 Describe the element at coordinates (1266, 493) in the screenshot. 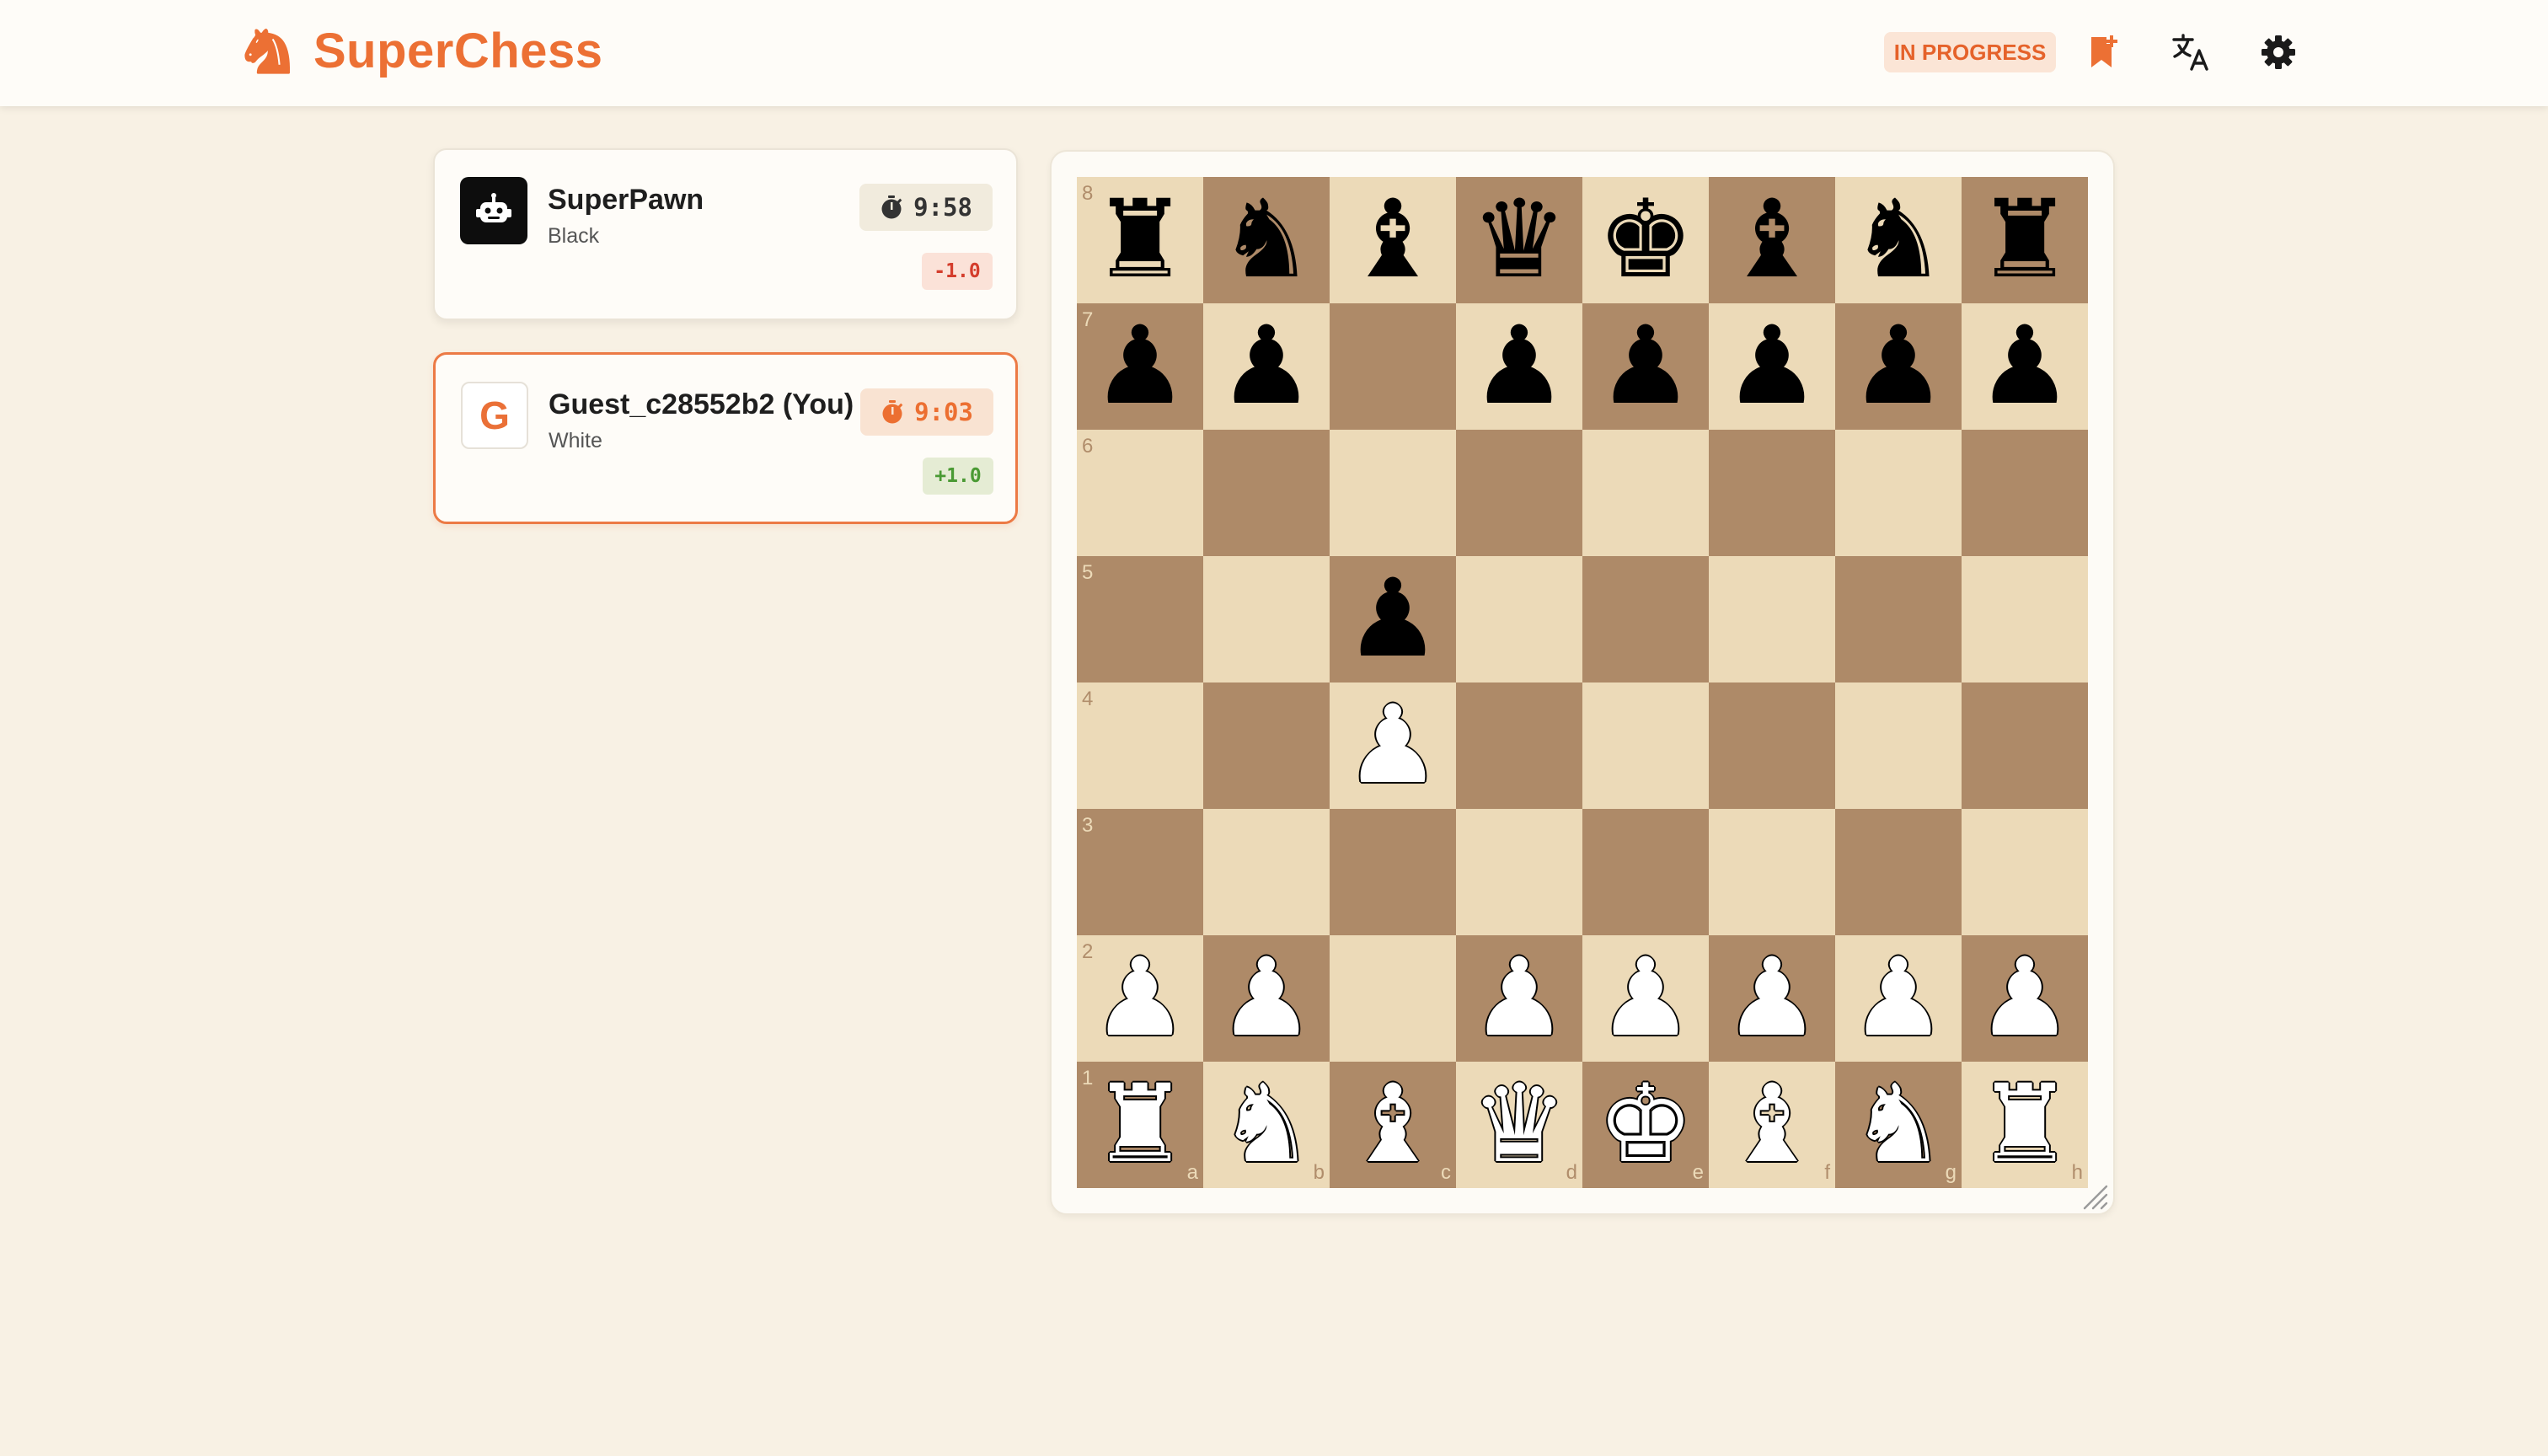

I see `square-b6` at that location.